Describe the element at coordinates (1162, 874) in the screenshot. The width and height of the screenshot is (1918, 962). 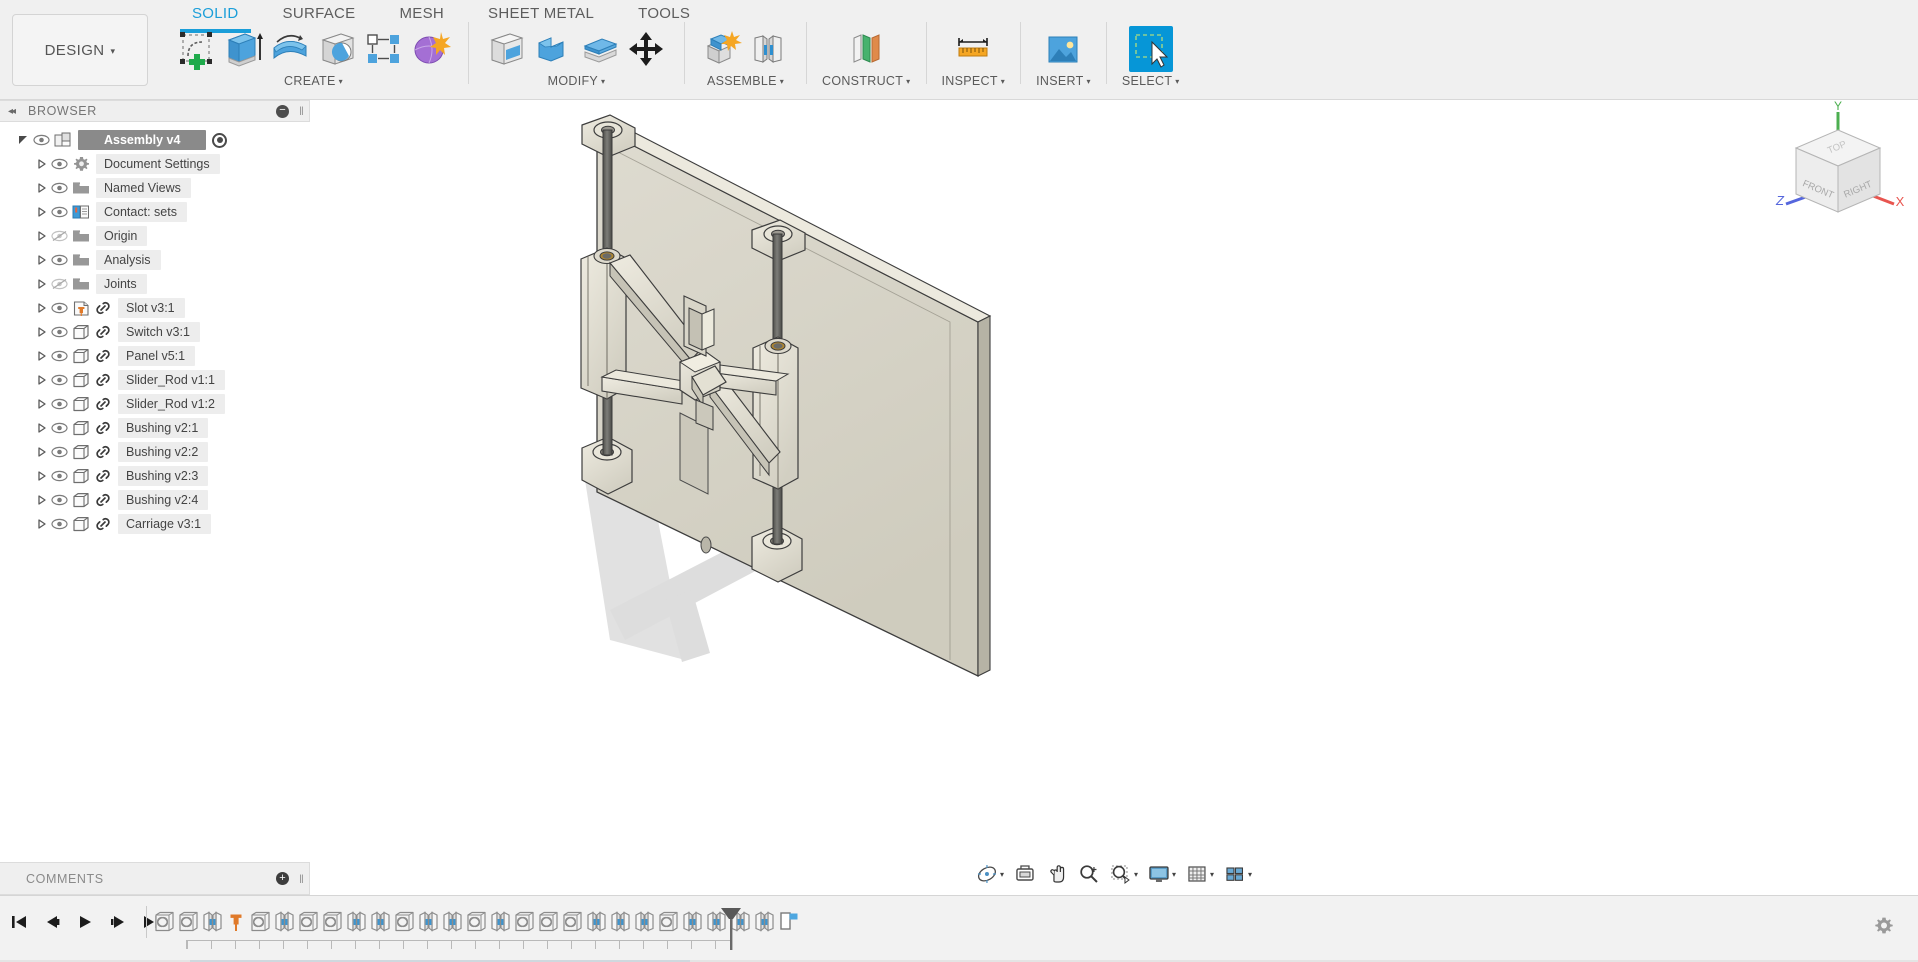
I see `display-settings-button: ▾` at that location.